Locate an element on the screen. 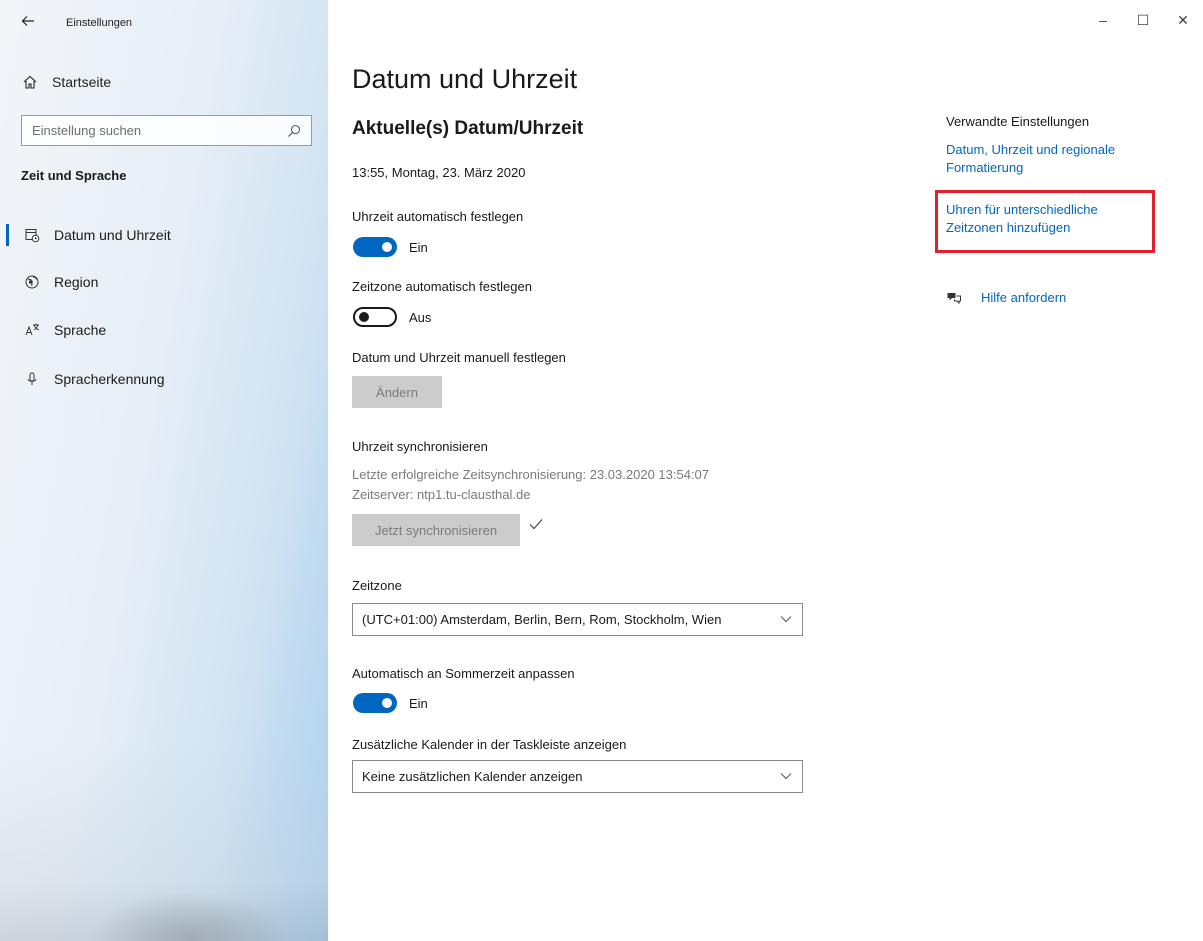 Image resolution: width=1203 pixels, height=941 pixels. close-button: ✕ is located at coordinates (1183, 20).